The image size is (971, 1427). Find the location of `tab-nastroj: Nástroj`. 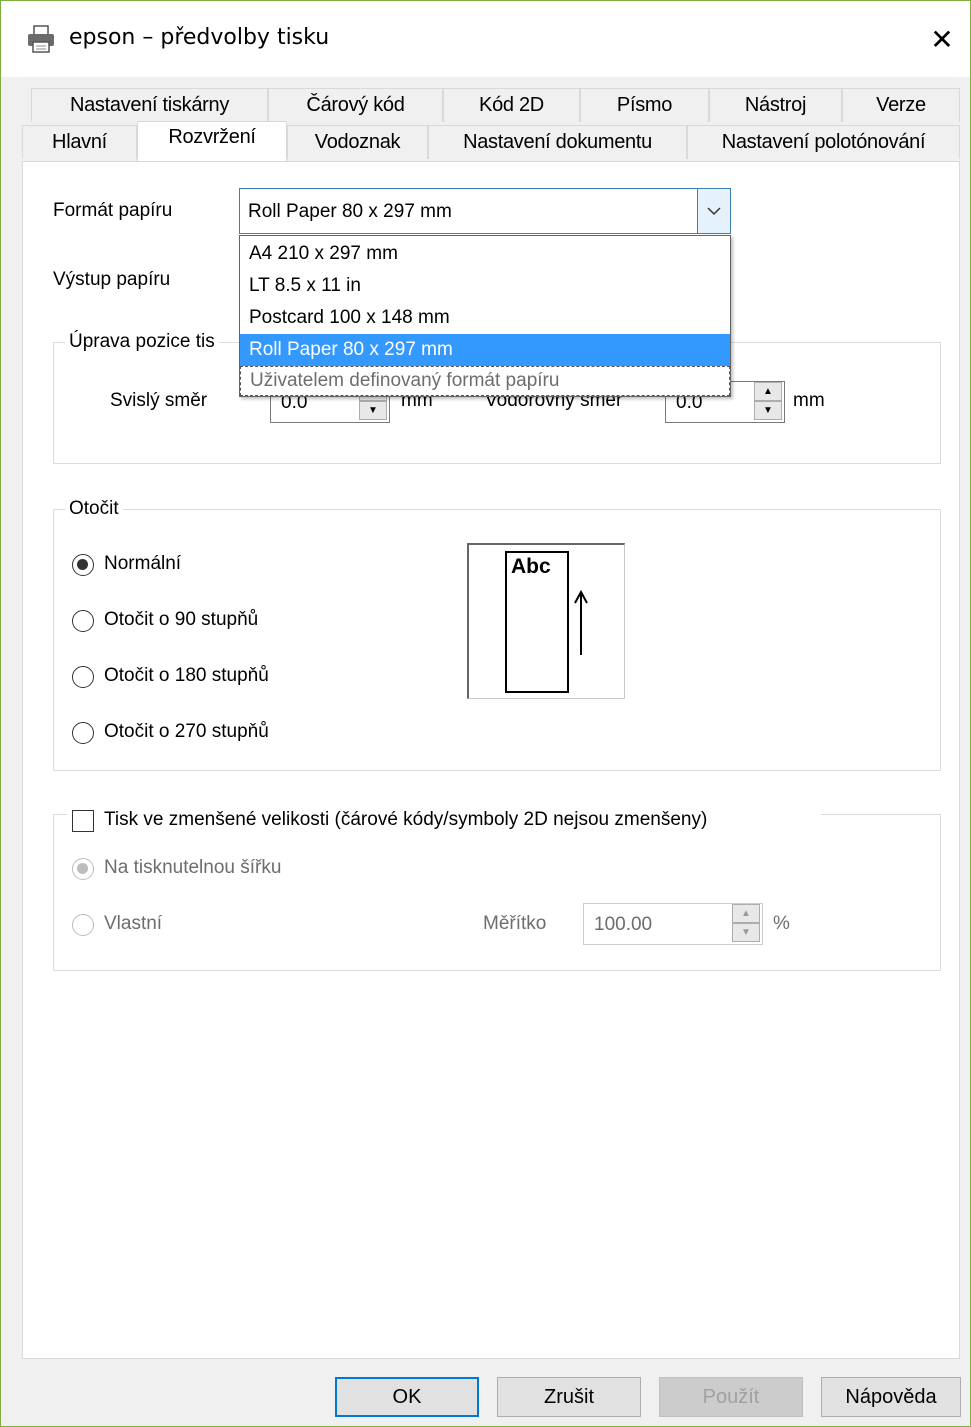

tab-nastroj: Nástroj is located at coordinates (775, 105).